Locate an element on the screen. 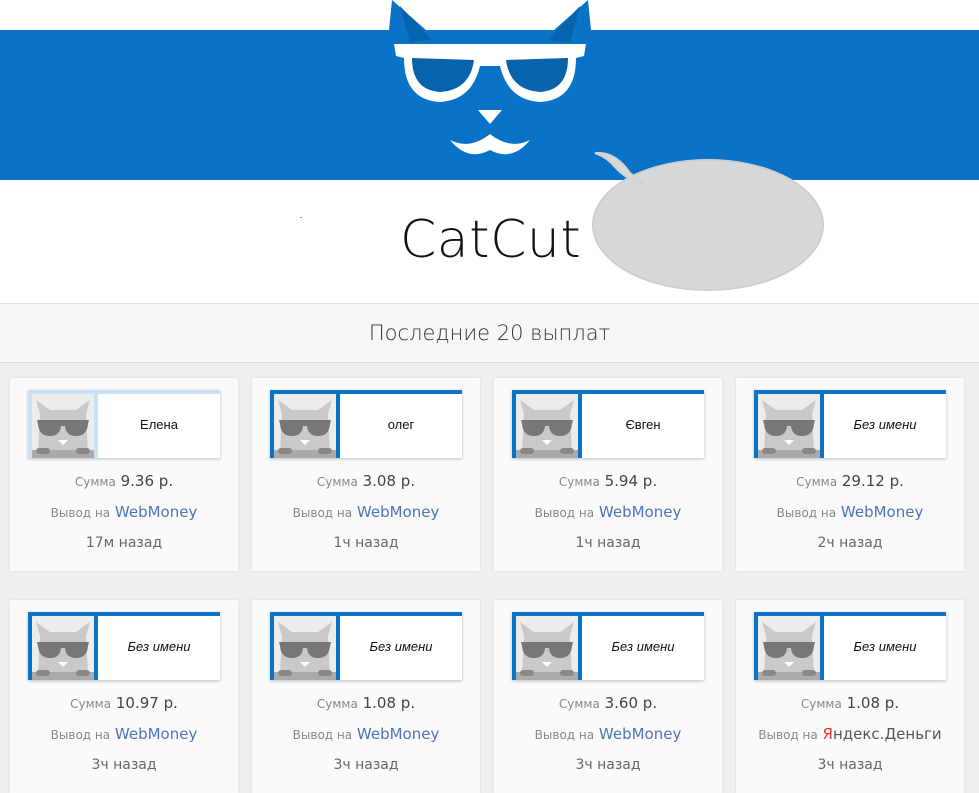 The height and width of the screenshot is (793, 979). section-title: Последние 20 выплат is located at coordinates (489, 333).